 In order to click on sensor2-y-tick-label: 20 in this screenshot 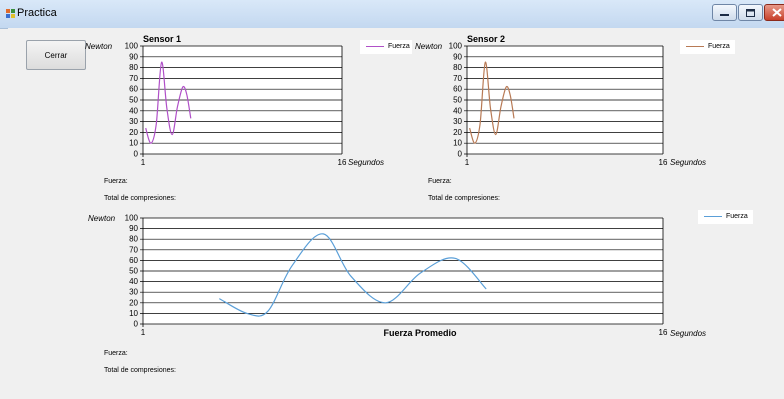, I will do `click(457, 132)`.